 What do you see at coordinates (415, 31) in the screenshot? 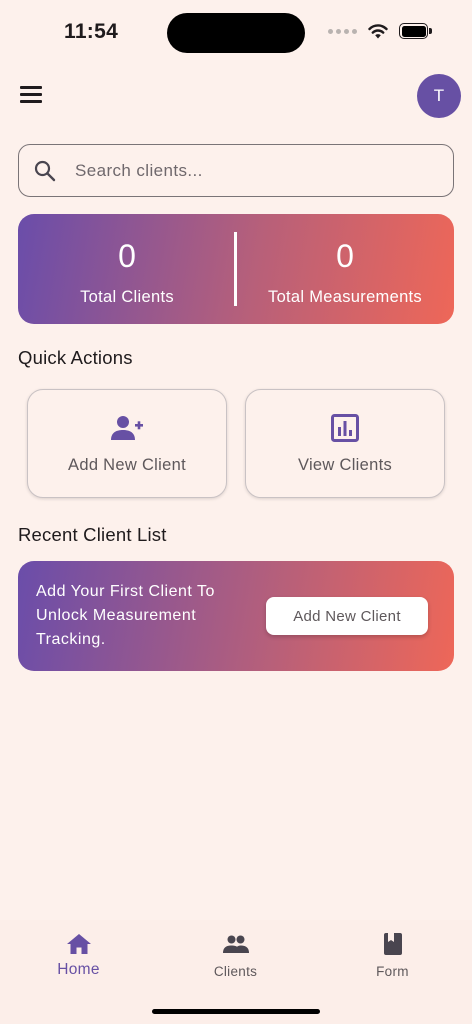
I see `battery-icon` at bounding box center [415, 31].